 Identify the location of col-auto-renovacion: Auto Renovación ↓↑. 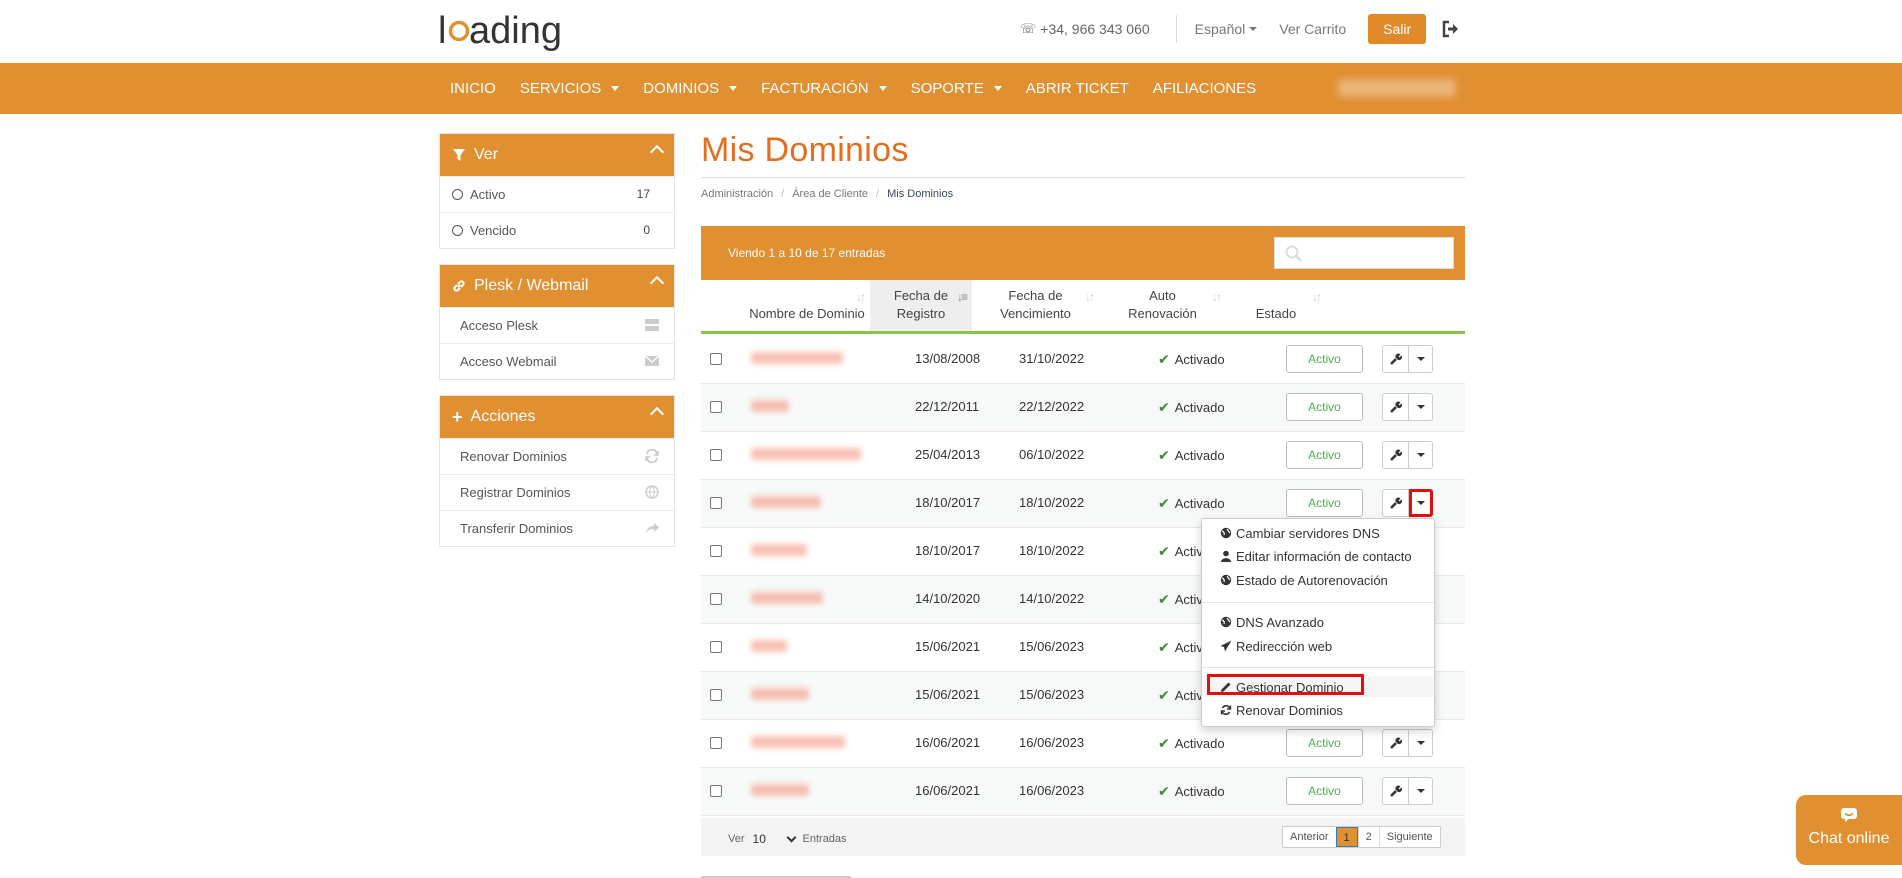
(1162, 305).